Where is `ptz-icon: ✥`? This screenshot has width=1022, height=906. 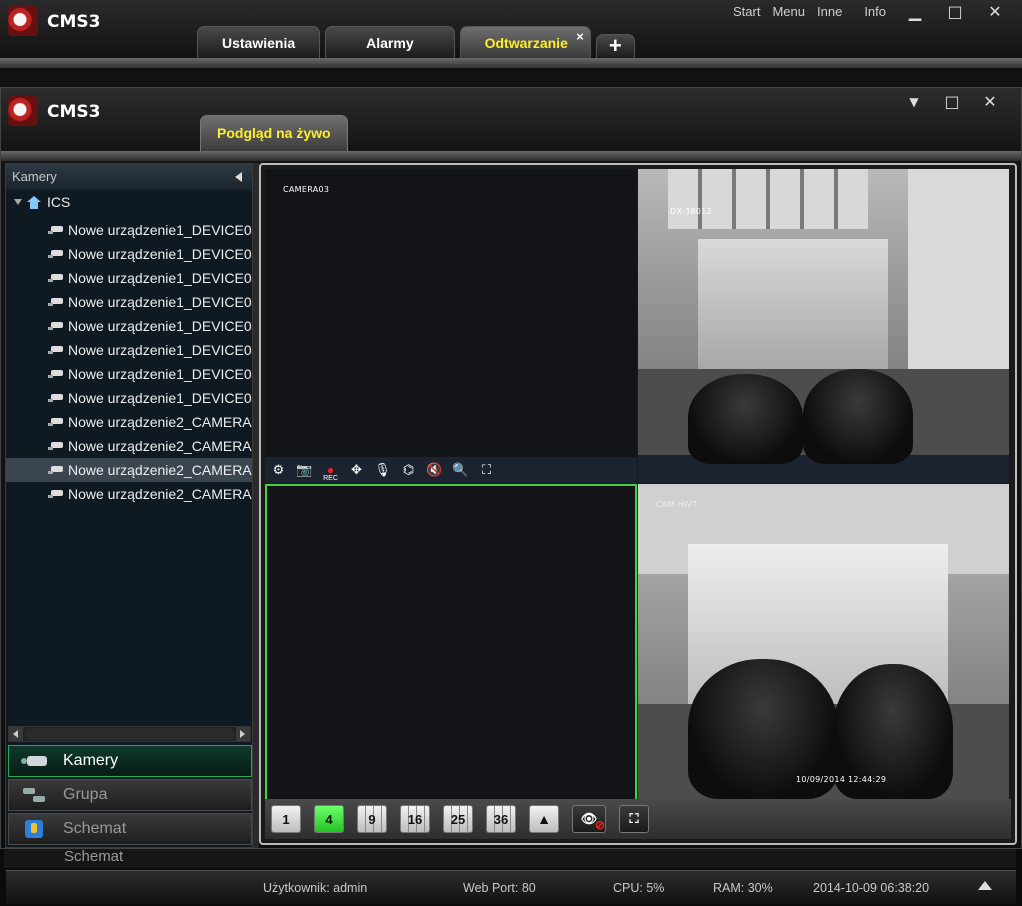
ptz-icon: ✥ is located at coordinates (356, 470).